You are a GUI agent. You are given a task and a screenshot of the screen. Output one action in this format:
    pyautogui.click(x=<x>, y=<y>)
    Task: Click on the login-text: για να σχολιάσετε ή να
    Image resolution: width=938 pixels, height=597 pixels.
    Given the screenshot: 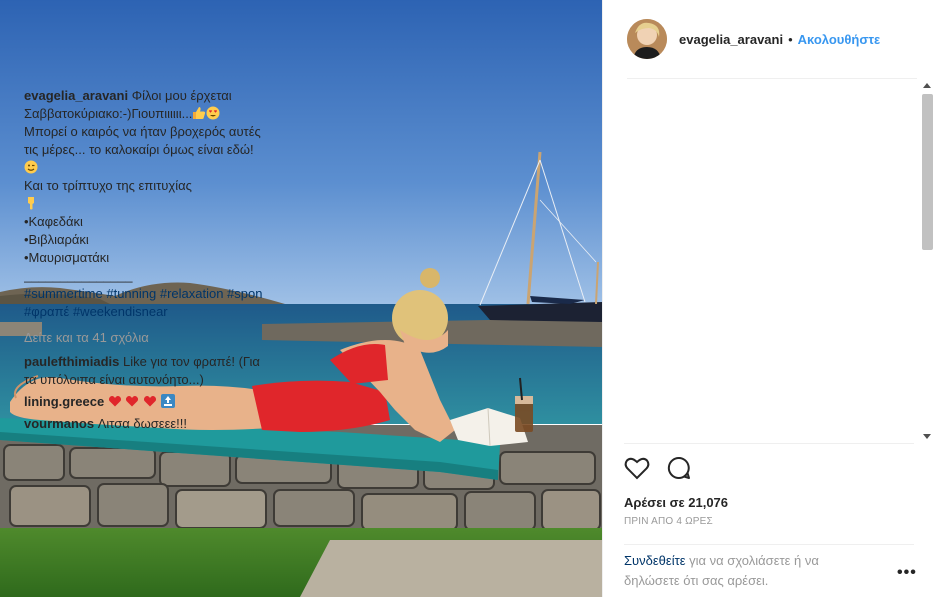 What is the action you would take?
    pyautogui.click(x=754, y=560)
    